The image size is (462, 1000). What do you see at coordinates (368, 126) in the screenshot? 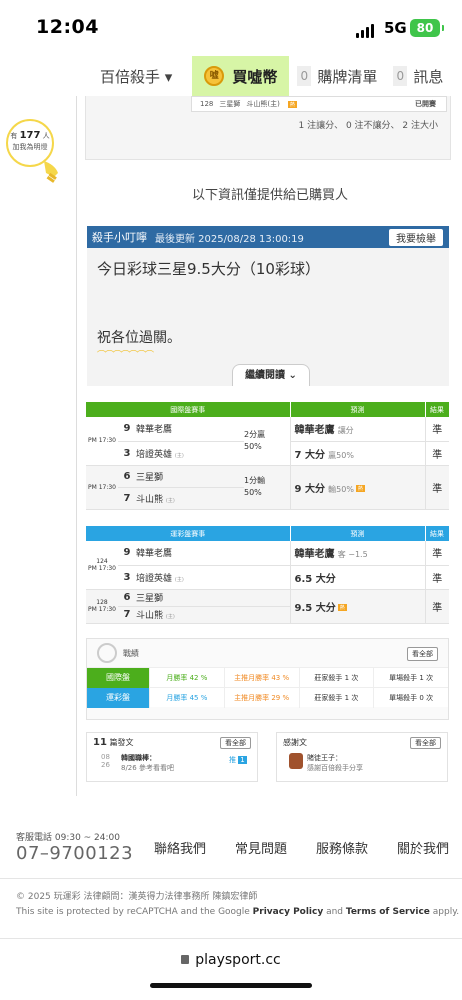
I see `stats-line: 1 注讓分、 0 注不讓分、 2 注大小` at bounding box center [368, 126].